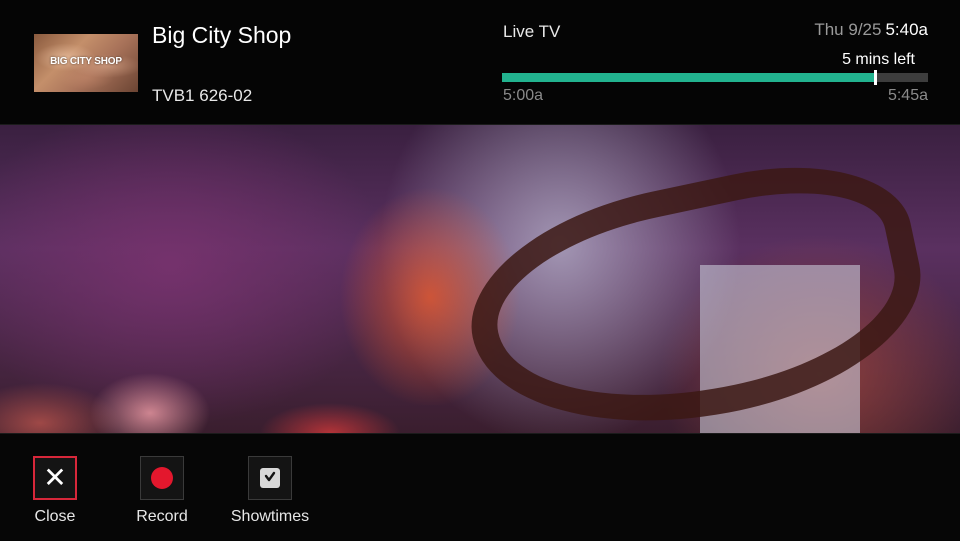  What do you see at coordinates (907, 95) in the screenshot?
I see `program-end-time: 5:45a` at bounding box center [907, 95].